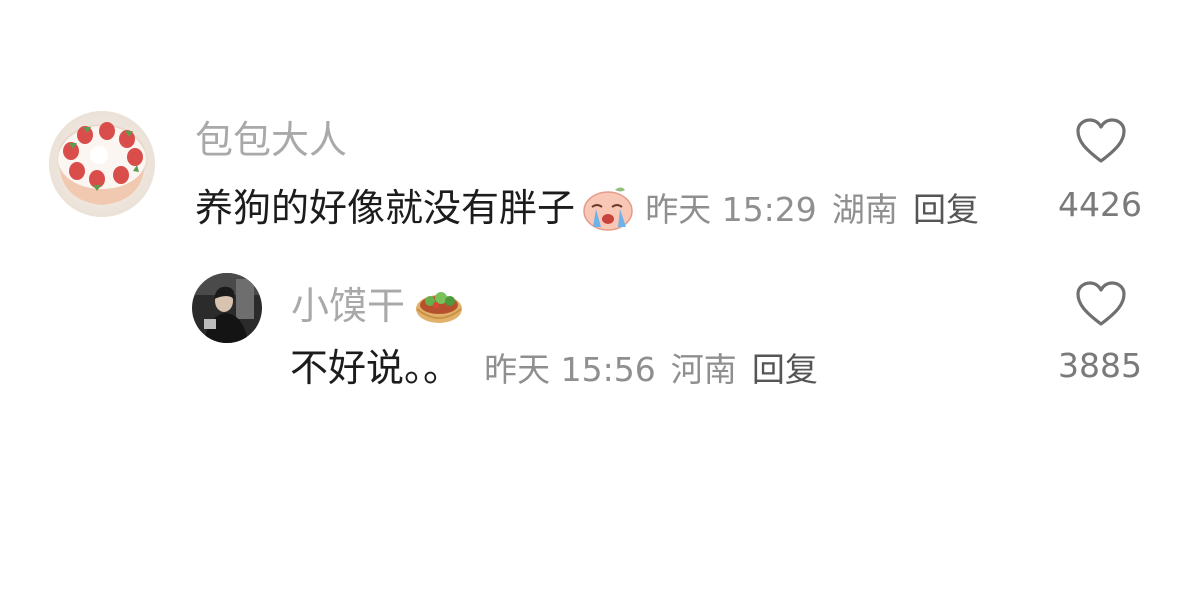 Image resolution: width=1179 pixels, height=602 pixels. What do you see at coordinates (703, 369) in the screenshot?
I see `reply-location: 河南` at bounding box center [703, 369].